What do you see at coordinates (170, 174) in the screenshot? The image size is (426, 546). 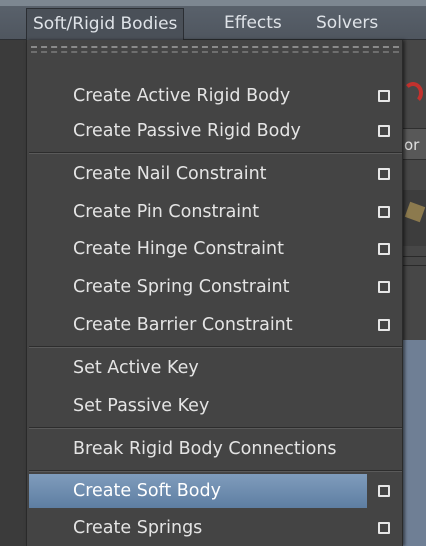 I see `menu-item-label: Create Nail Constraint` at bounding box center [170, 174].